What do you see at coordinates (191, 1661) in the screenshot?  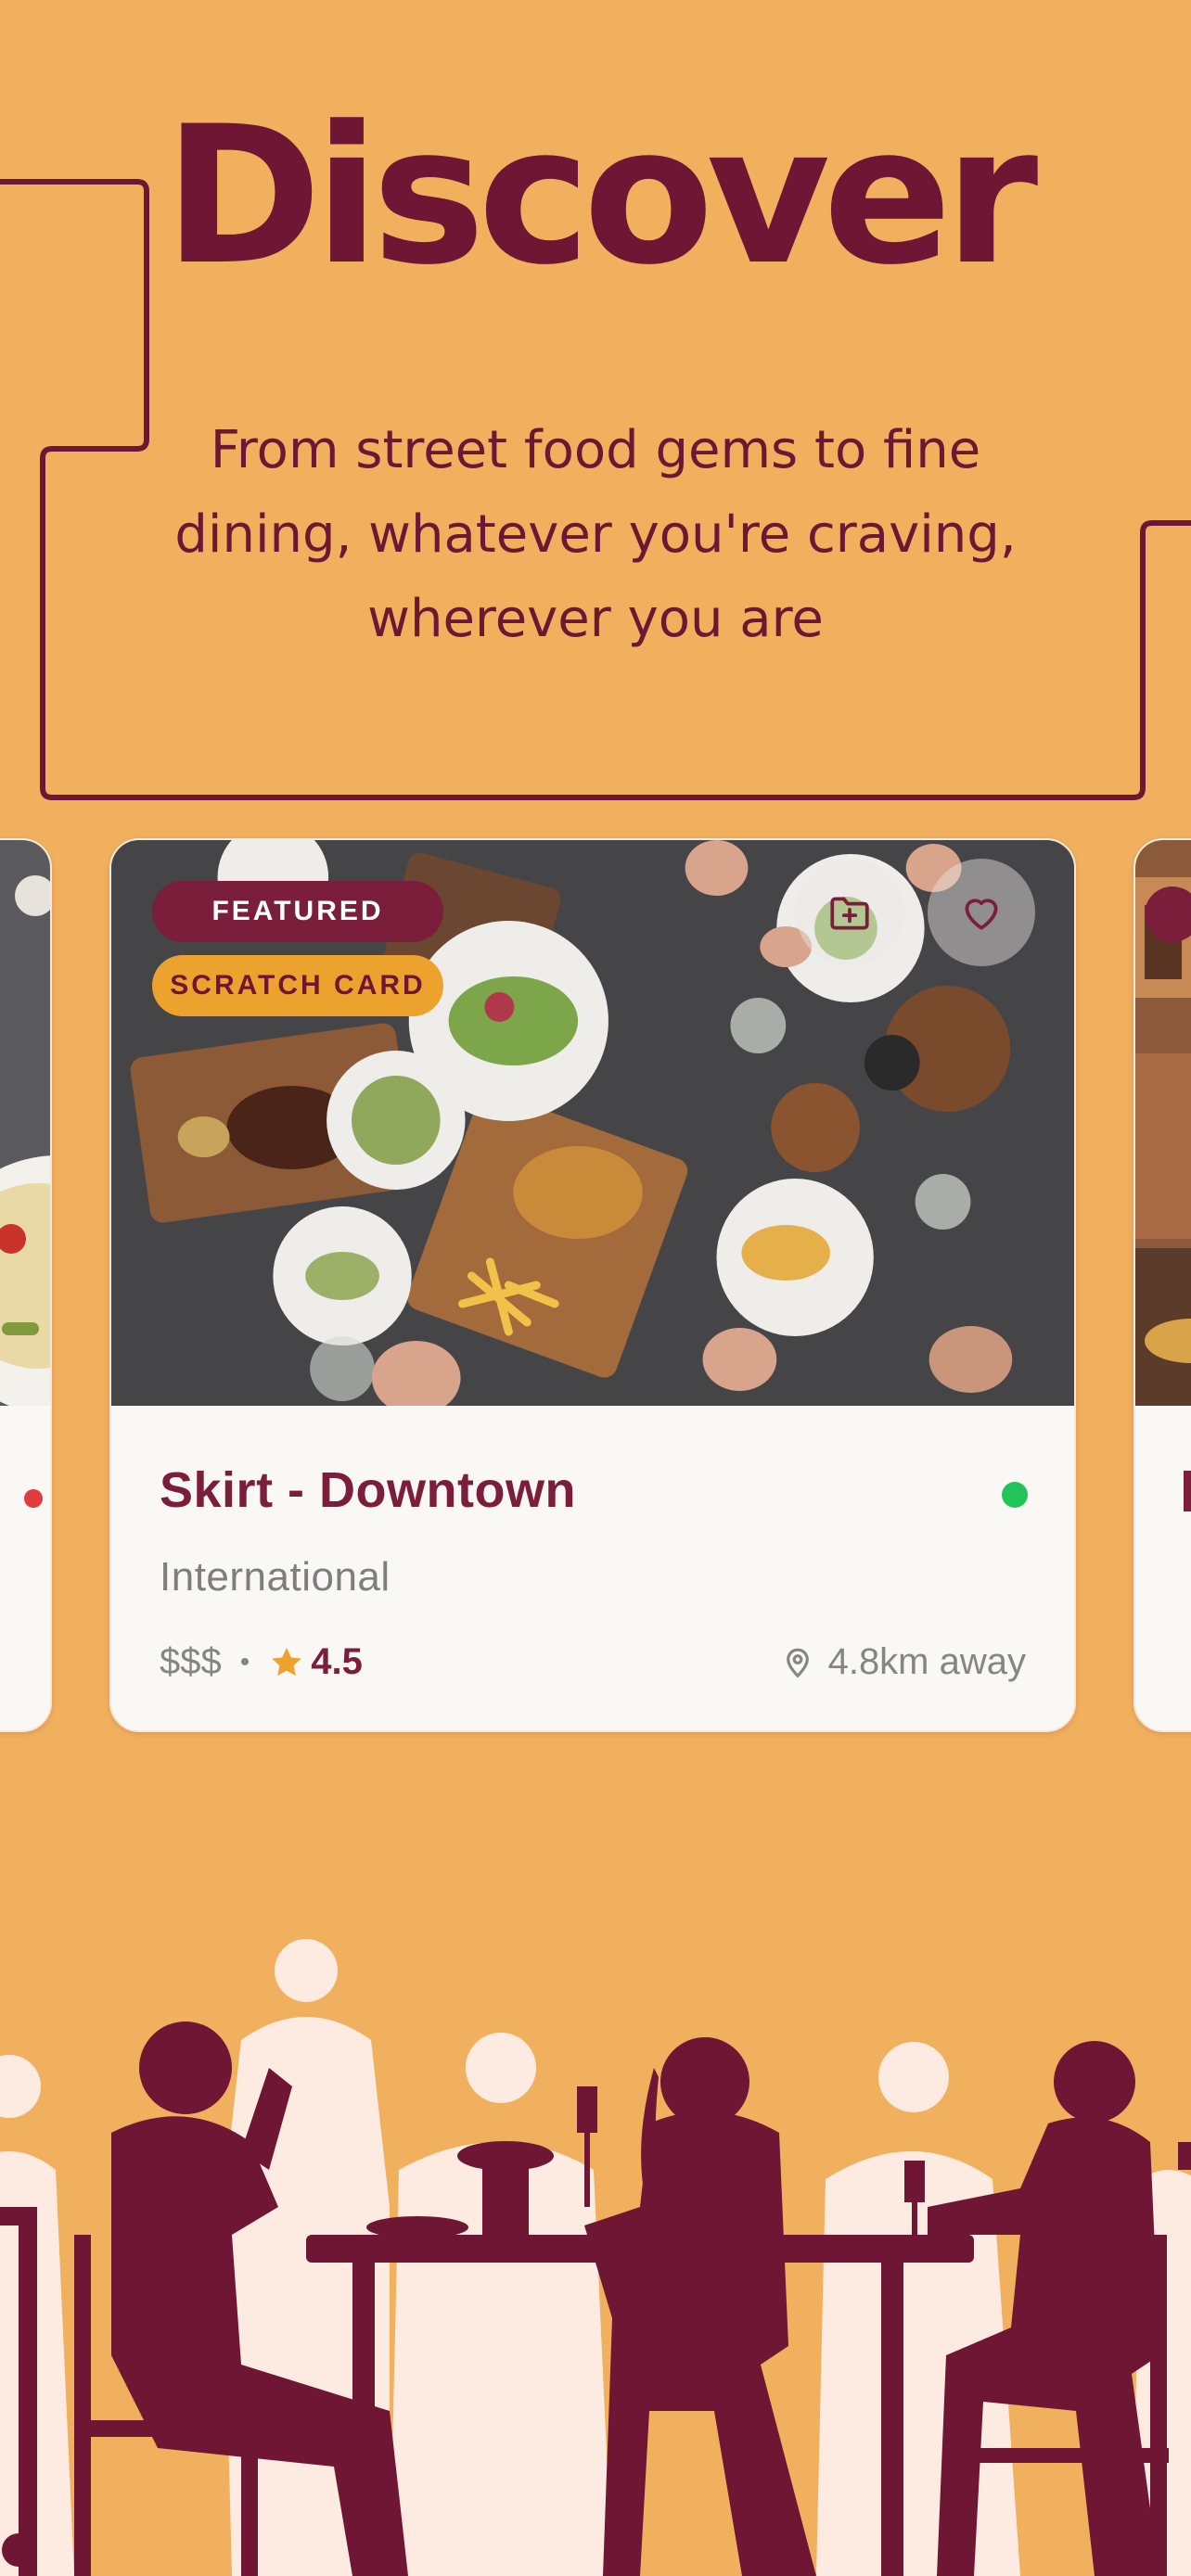 I see `price-level: $$$` at bounding box center [191, 1661].